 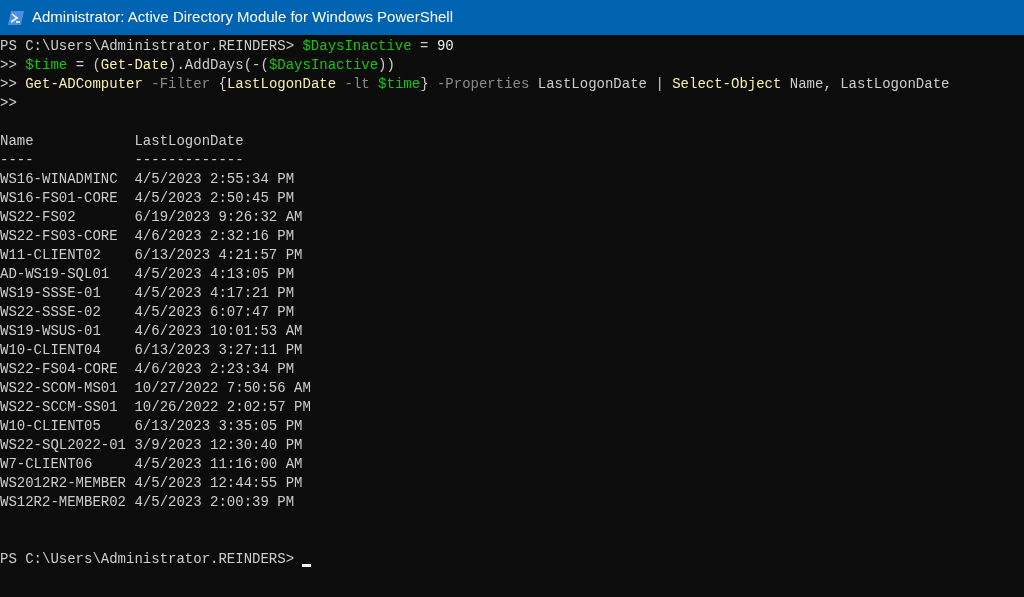 What do you see at coordinates (242, 17) in the screenshot?
I see `window-title: Administrator: Active Directory Module for Windows PowerShell` at bounding box center [242, 17].